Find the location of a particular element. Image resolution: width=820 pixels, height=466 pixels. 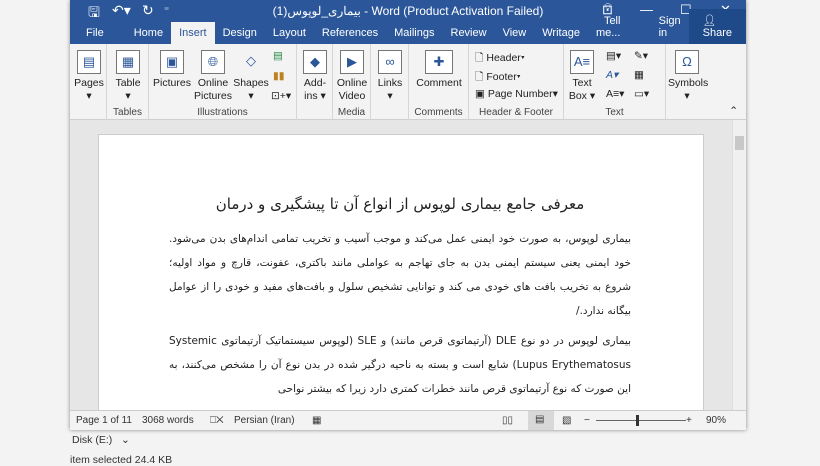

share-button: 👤︎ Share is located at coordinates (717, 26).